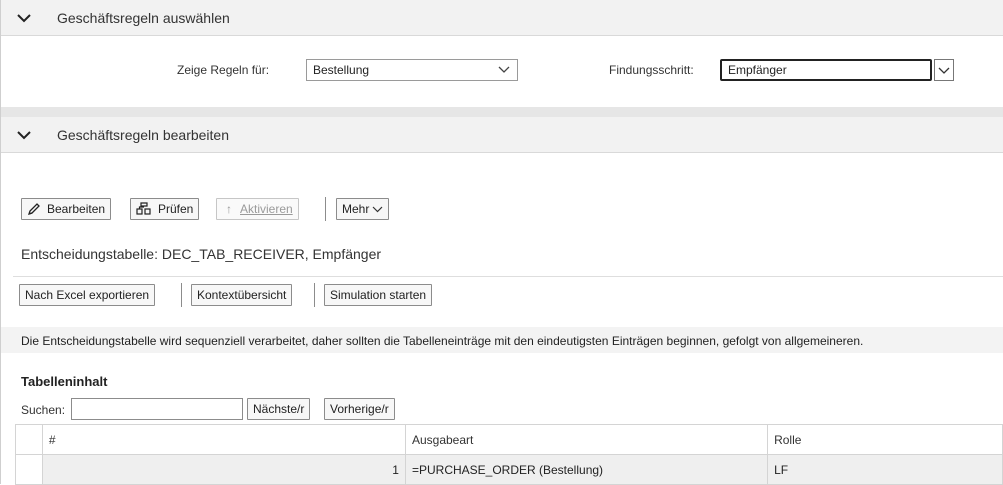  I want to click on previous-button: Vorherige/r, so click(359, 409).